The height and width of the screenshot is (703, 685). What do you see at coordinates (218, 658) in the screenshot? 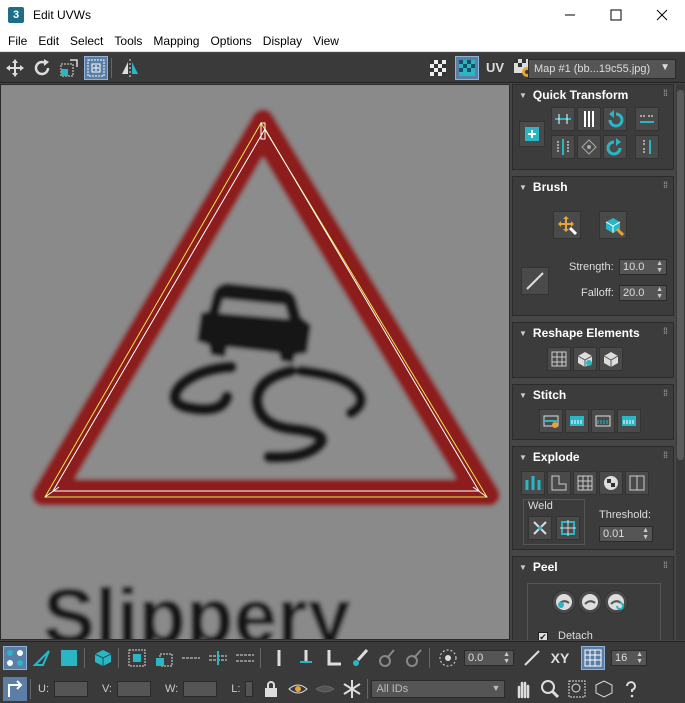
I see `ring-select-button` at bounding box center [218, 658].